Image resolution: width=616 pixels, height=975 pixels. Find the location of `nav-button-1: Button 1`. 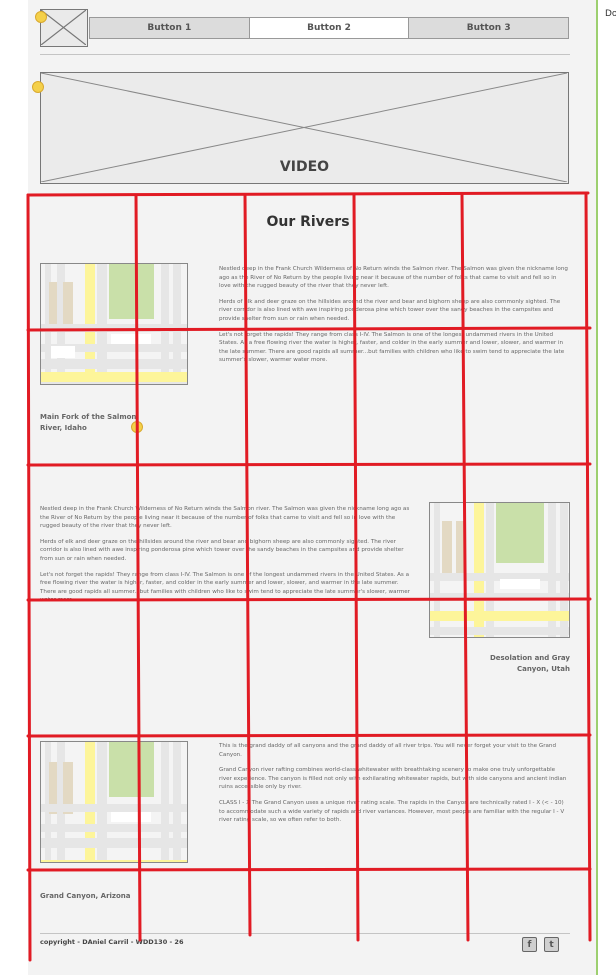

nav-button-1: Button 1 is located at coordinates (170, 28).